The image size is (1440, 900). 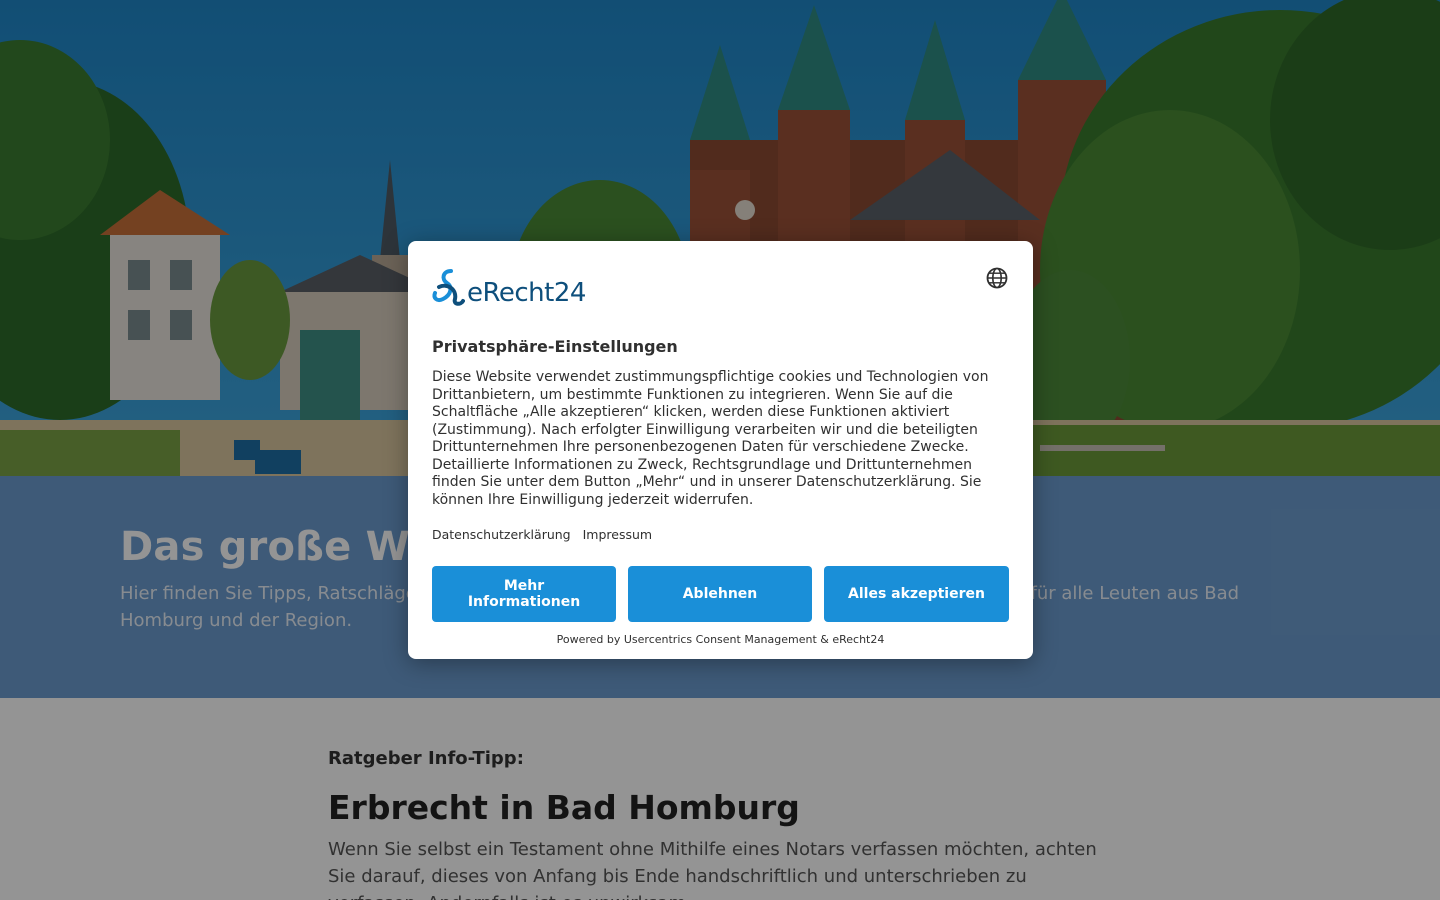 I want to click on logo-text: eRecht24, so click(x=526, y=293).